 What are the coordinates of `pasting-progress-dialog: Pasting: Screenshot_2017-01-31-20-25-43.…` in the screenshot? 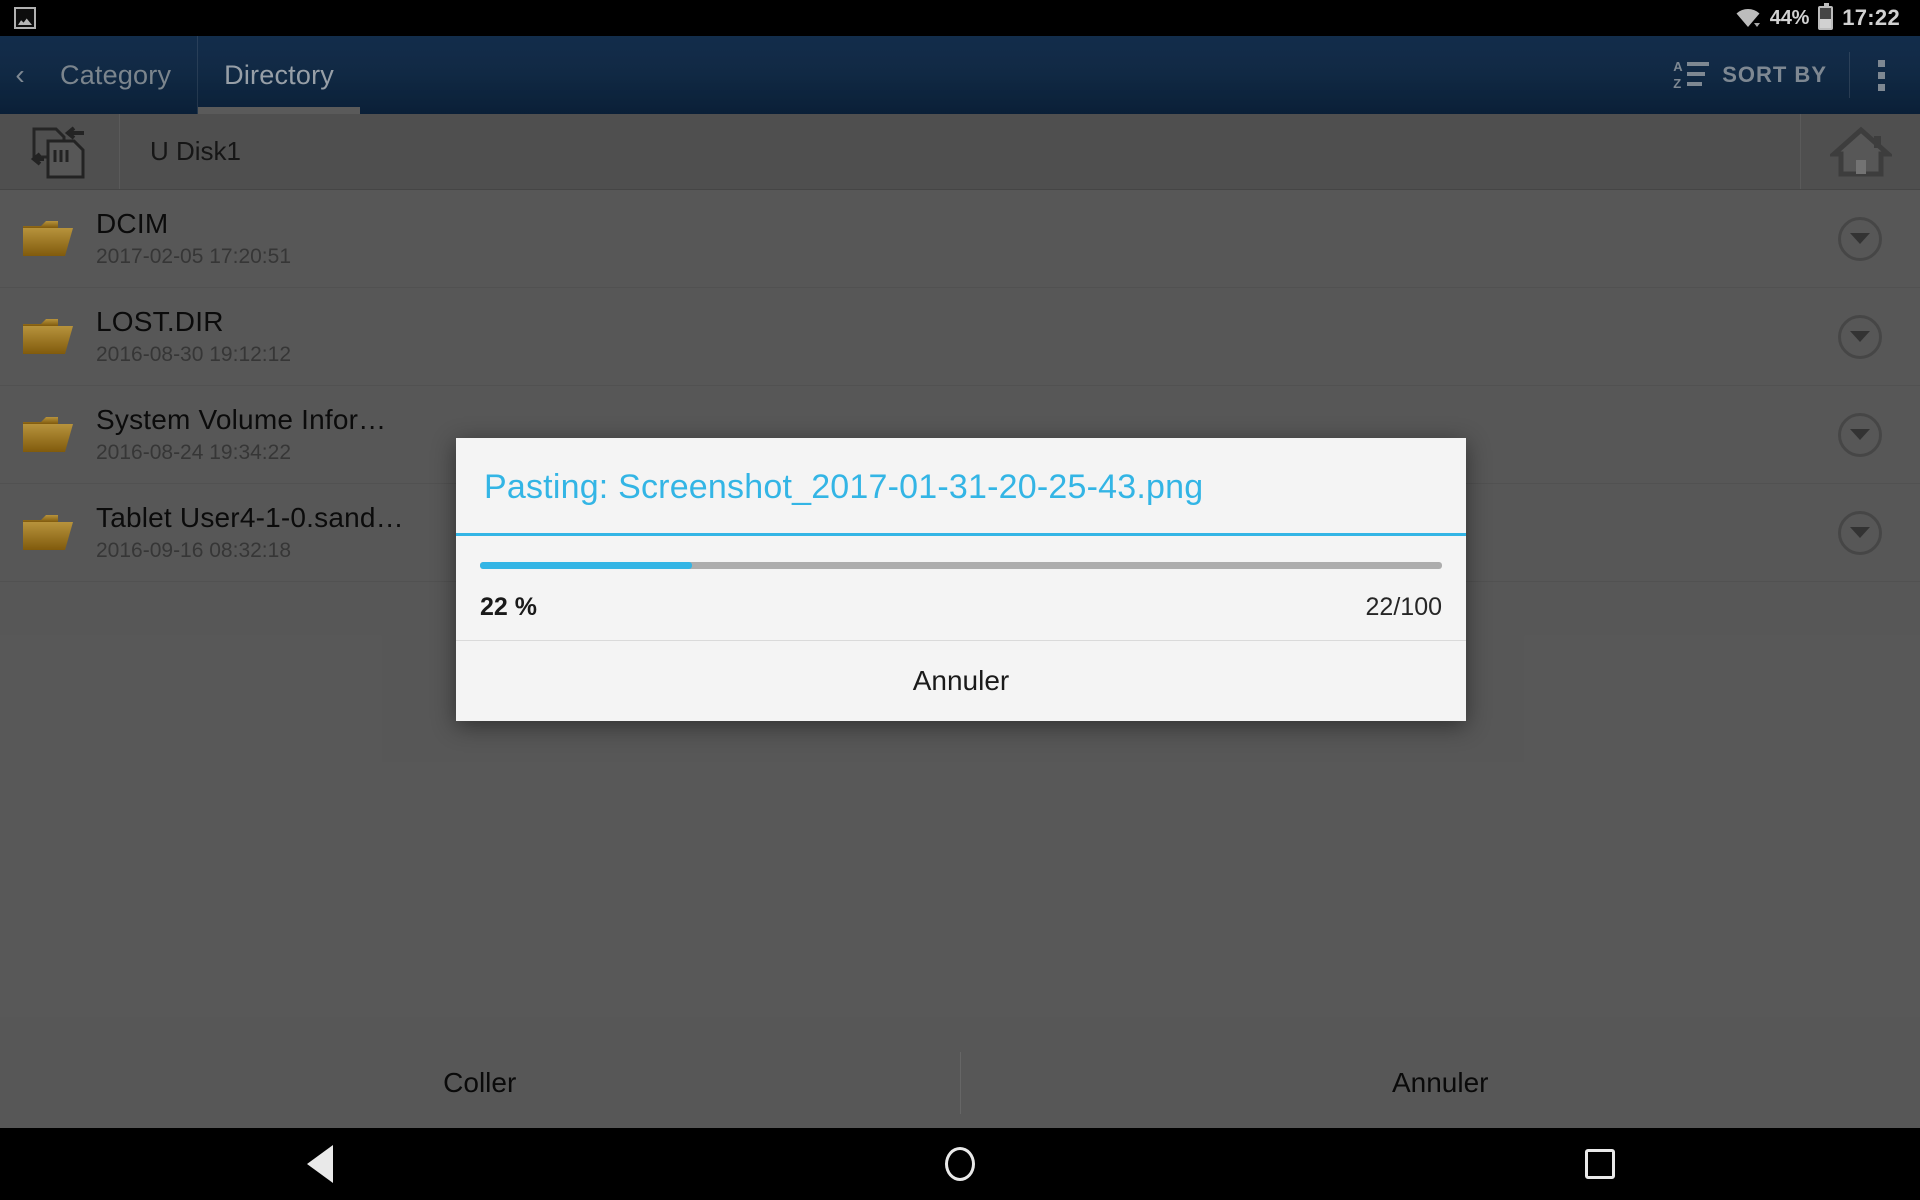 It's located at (961, 579).